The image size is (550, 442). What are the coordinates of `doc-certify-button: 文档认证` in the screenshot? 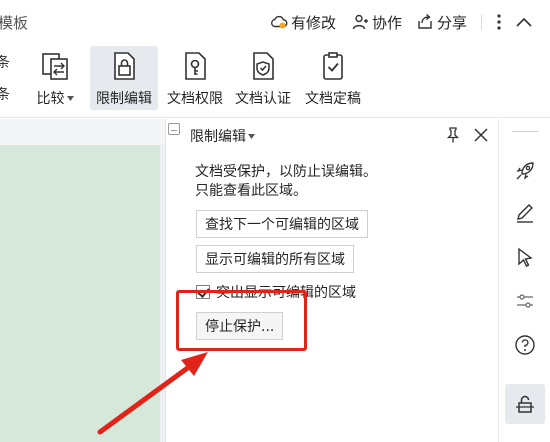 It's located at (263, 78).